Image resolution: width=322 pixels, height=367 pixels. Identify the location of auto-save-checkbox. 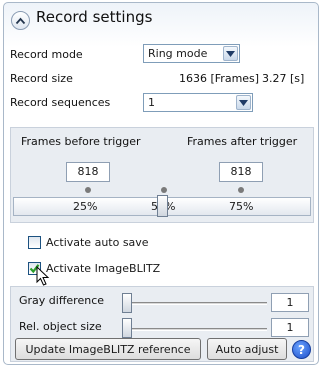
(34, 242).